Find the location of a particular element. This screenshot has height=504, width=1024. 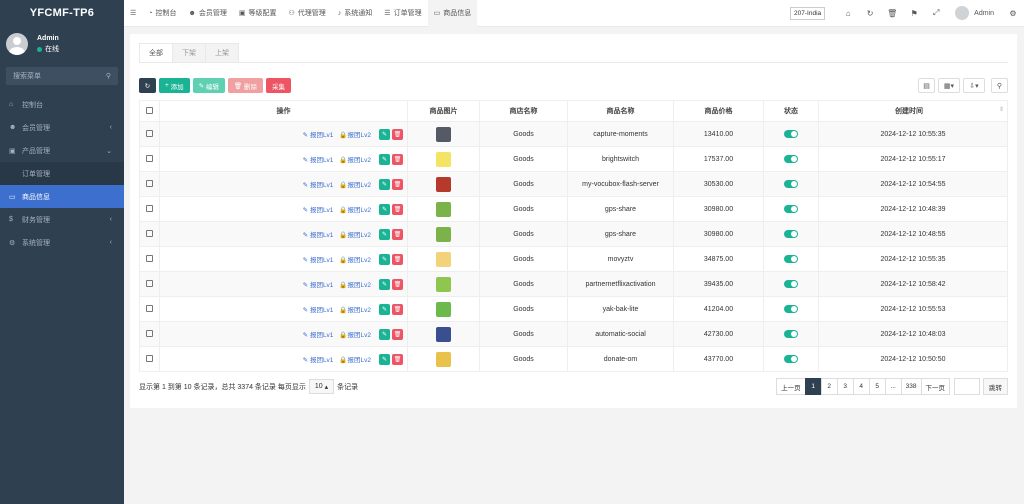

settings-icon: ⚙ is located at coordinates (1013, 13).